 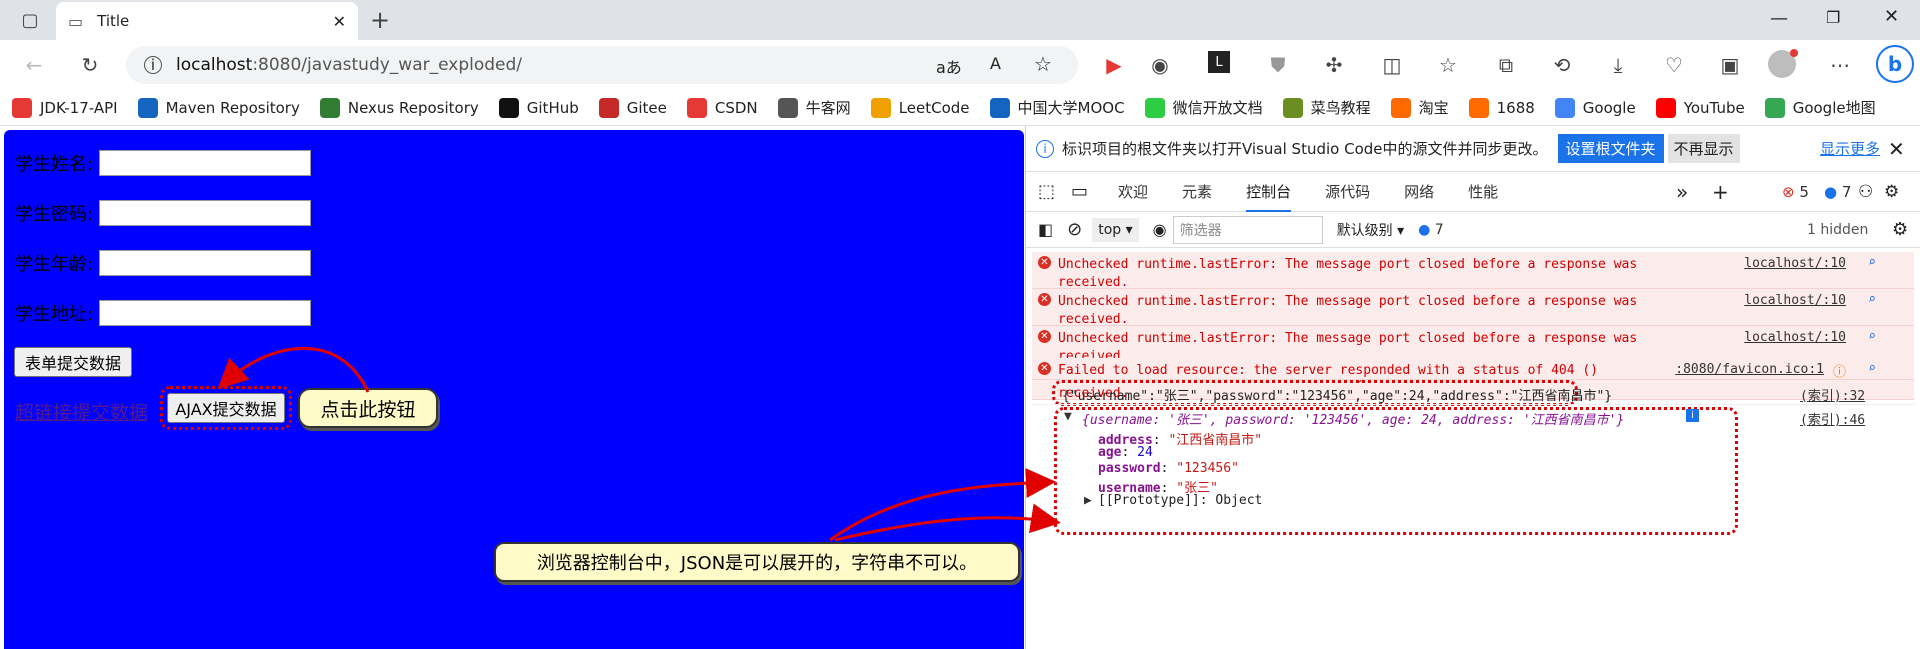 I want to click on arrow-to-json-object, so click(x=947, y=522).